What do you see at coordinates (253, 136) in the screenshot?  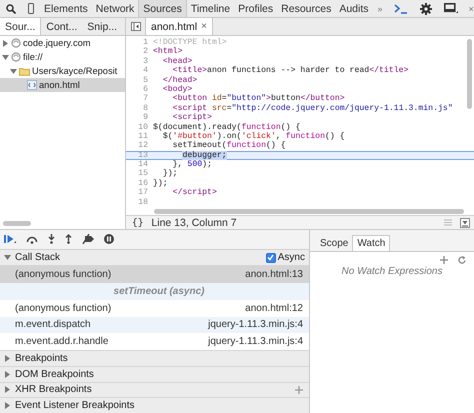 I see `code-line: $('#button').on('click', function() {` at bounding box center [253, 136].